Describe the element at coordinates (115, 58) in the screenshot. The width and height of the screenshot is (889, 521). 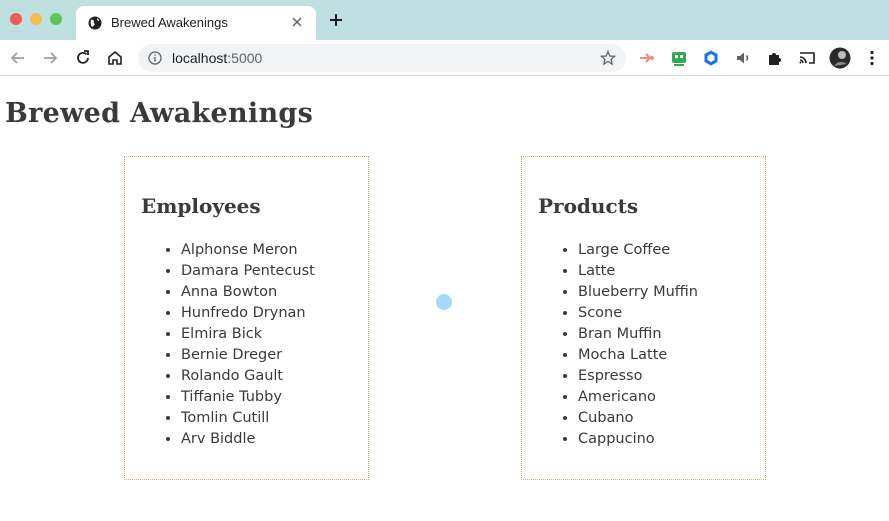
I see `home-icon` at that location.